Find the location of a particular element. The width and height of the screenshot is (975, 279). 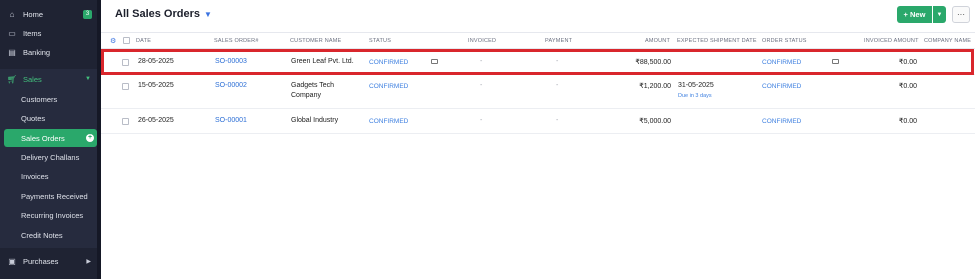

chevron-right-icon: ▶ is located at coordinates (88, 261).